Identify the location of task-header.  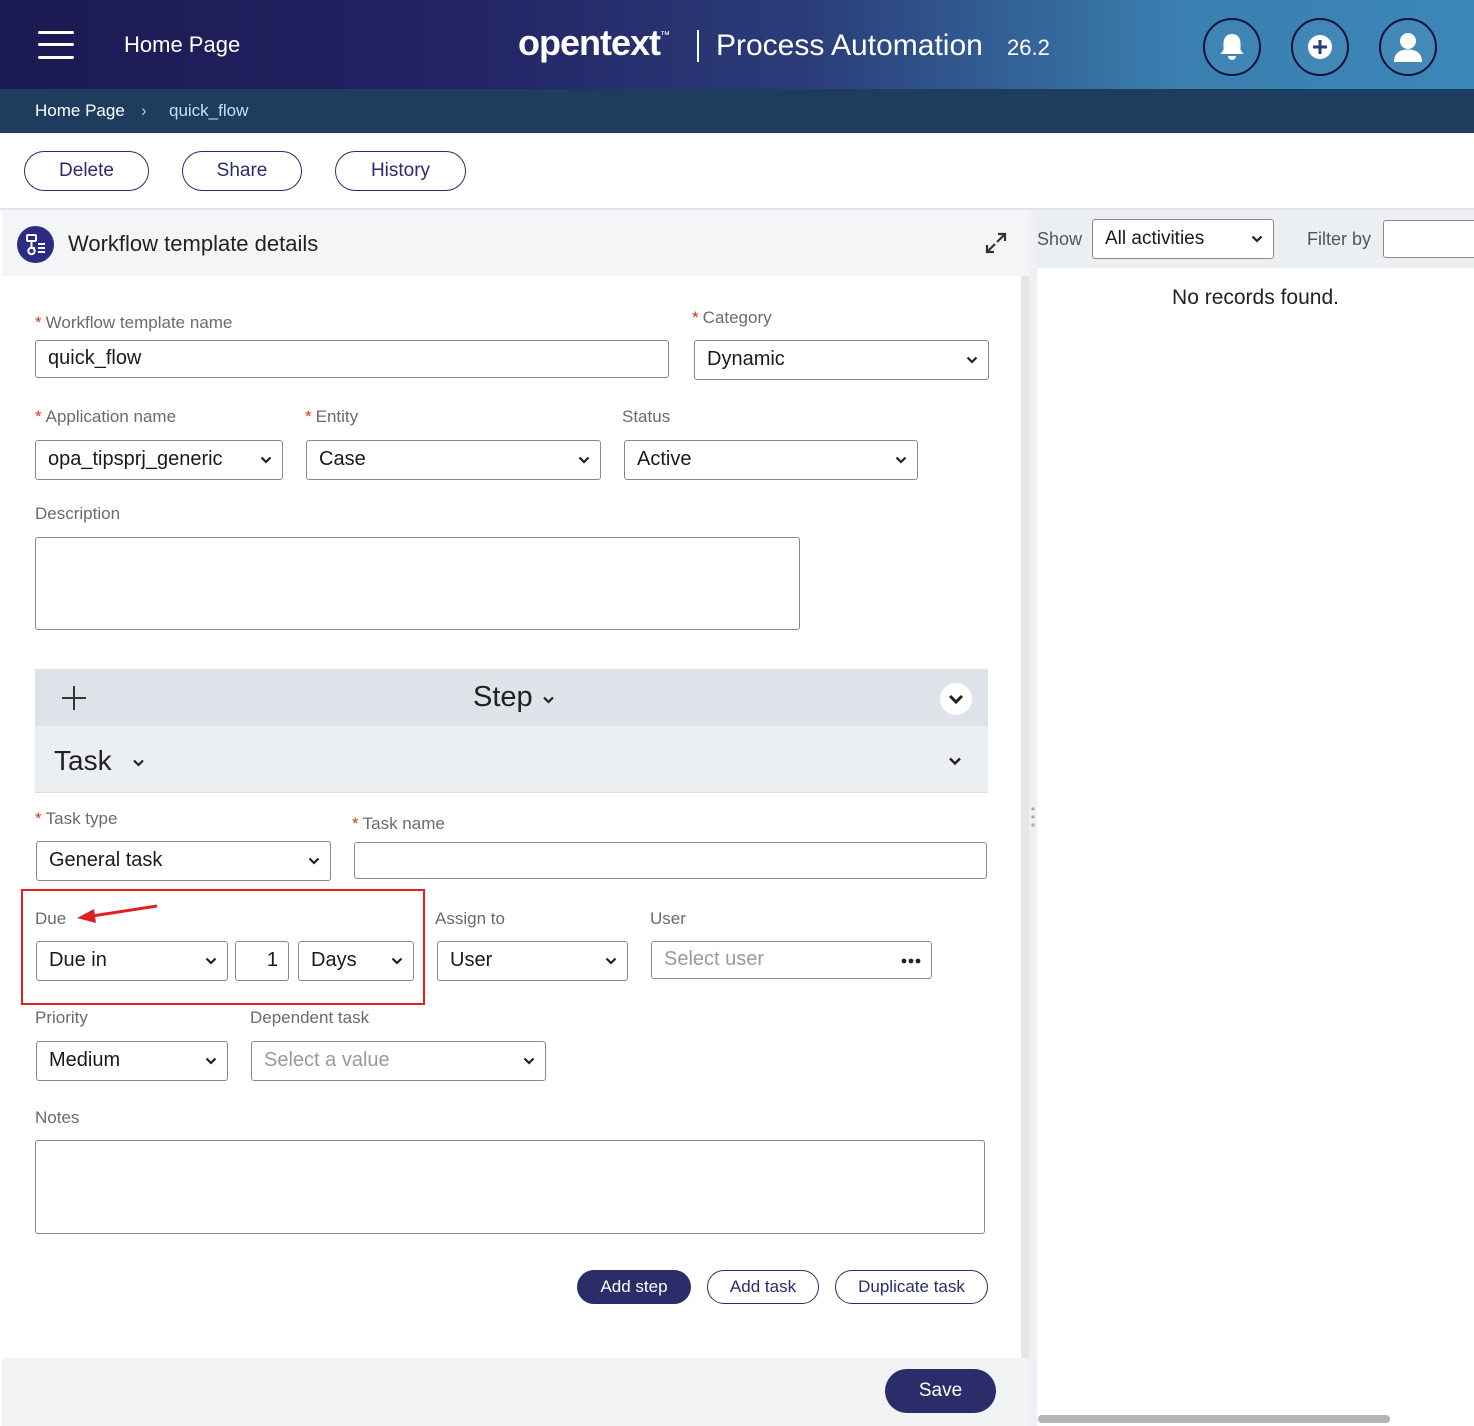
(511, 759).